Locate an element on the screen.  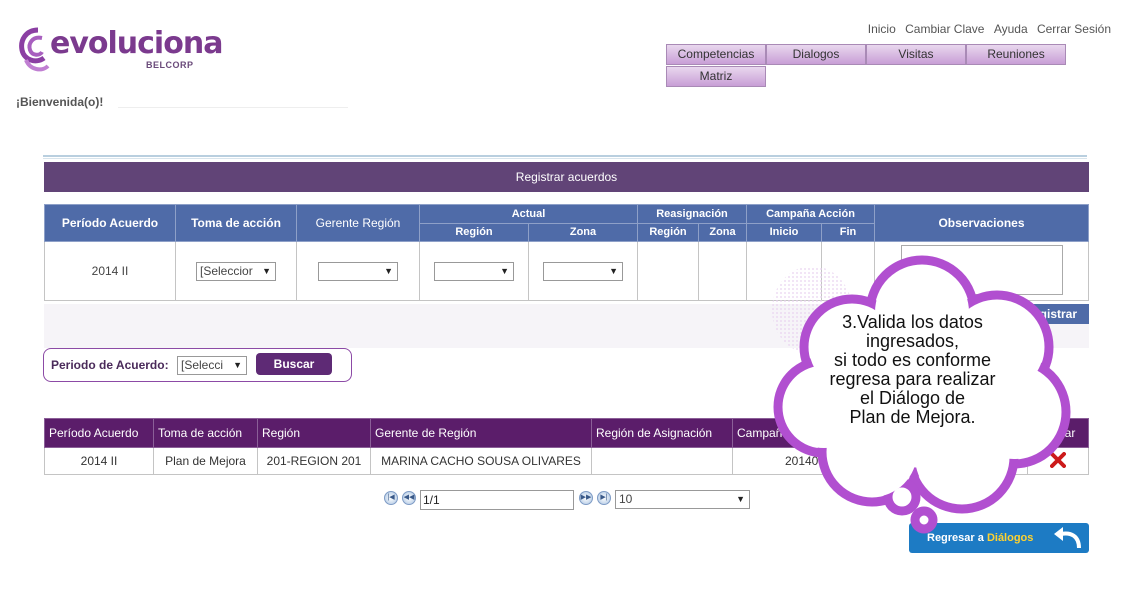
gerente-cell: ▼ is located at coordinates (358, 271).